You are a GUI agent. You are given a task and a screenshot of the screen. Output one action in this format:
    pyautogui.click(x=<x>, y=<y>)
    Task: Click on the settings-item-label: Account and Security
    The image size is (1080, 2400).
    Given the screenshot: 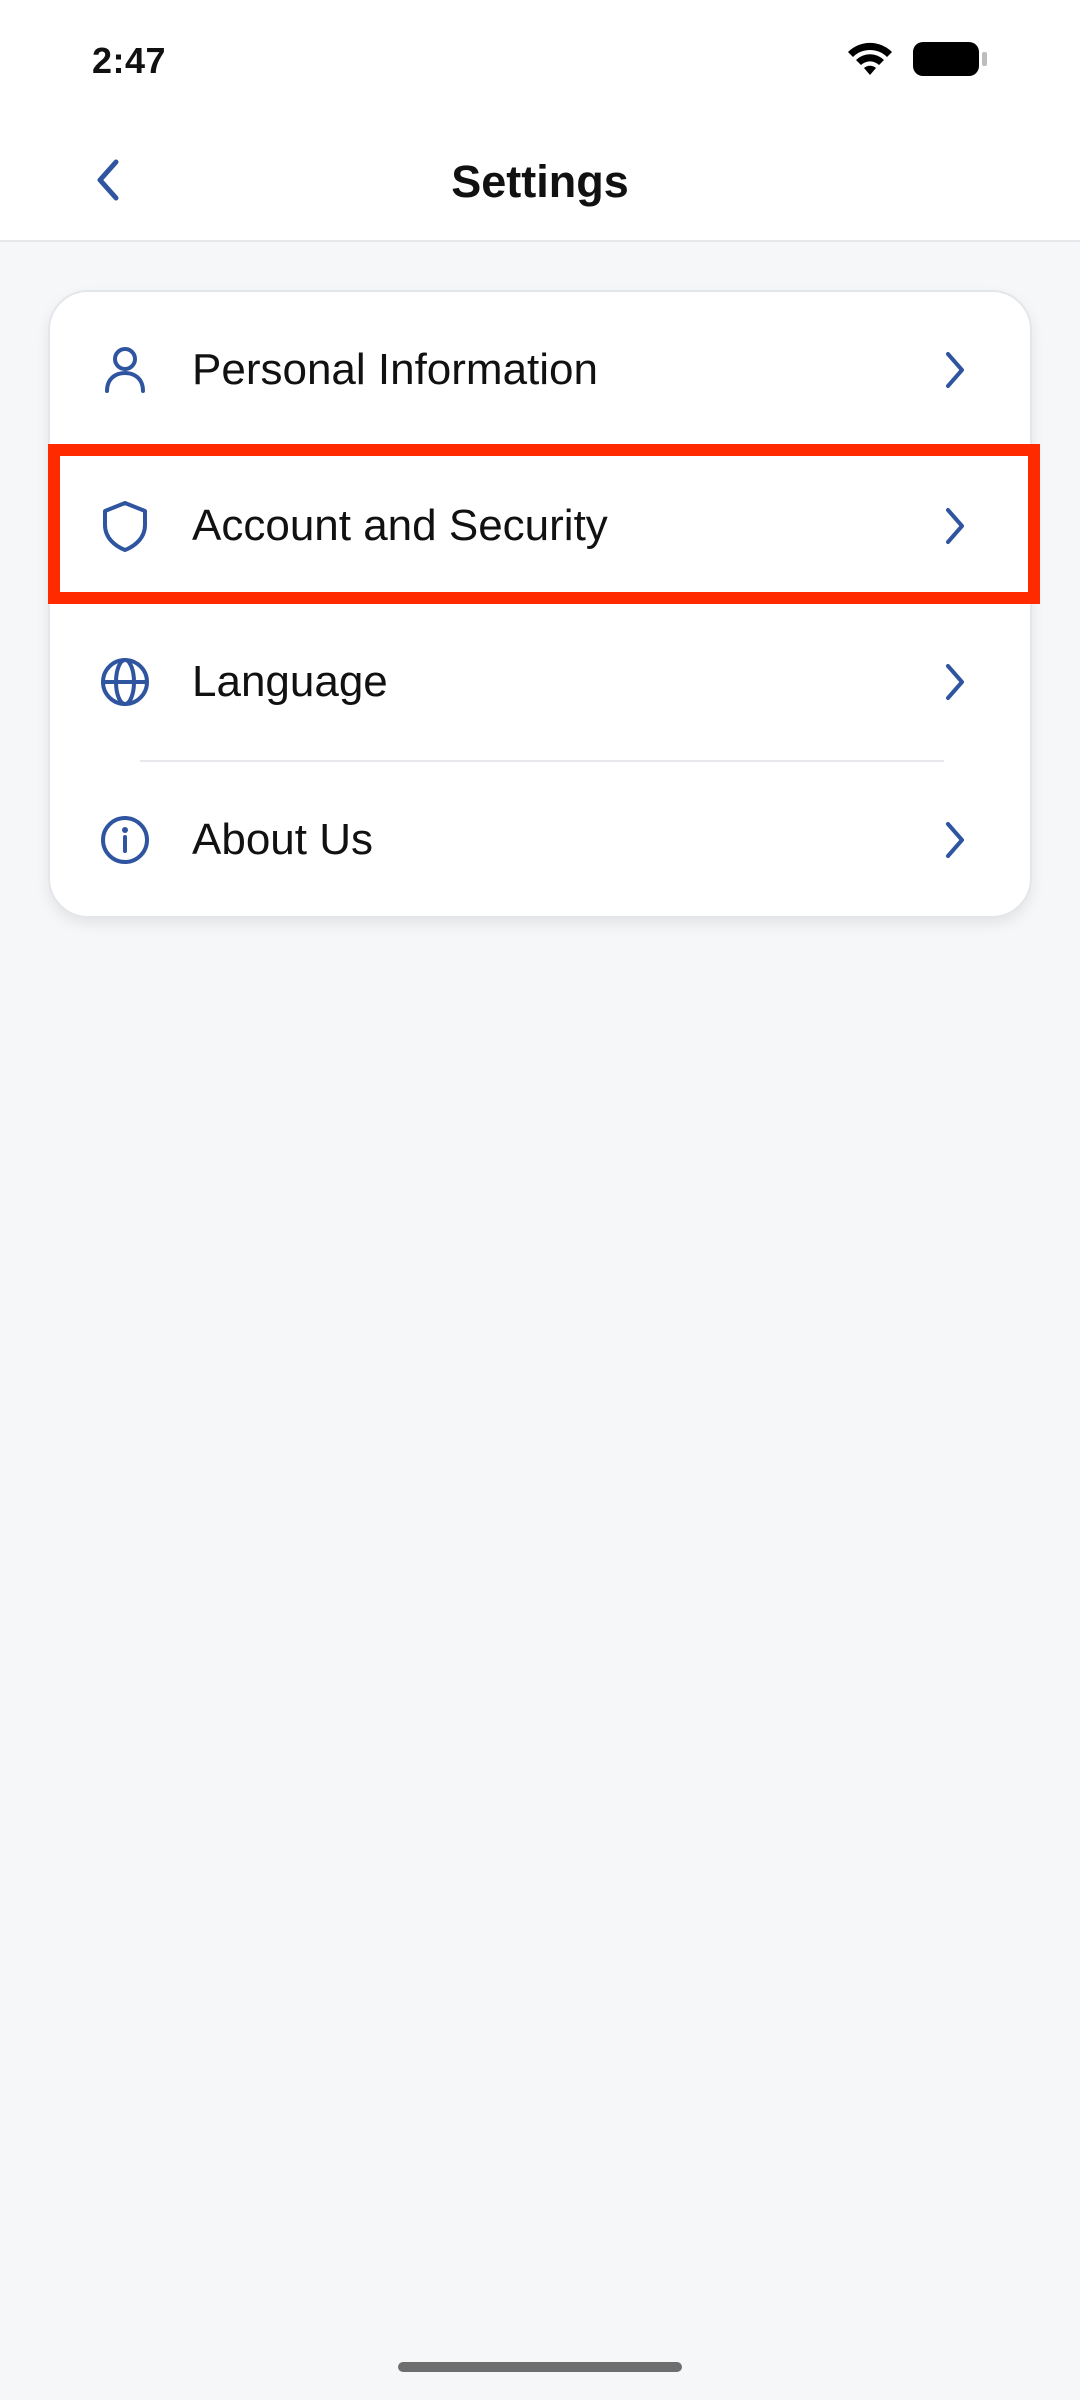 What is the action you would take?
    pyautogui.click(x=400, y=525)
    